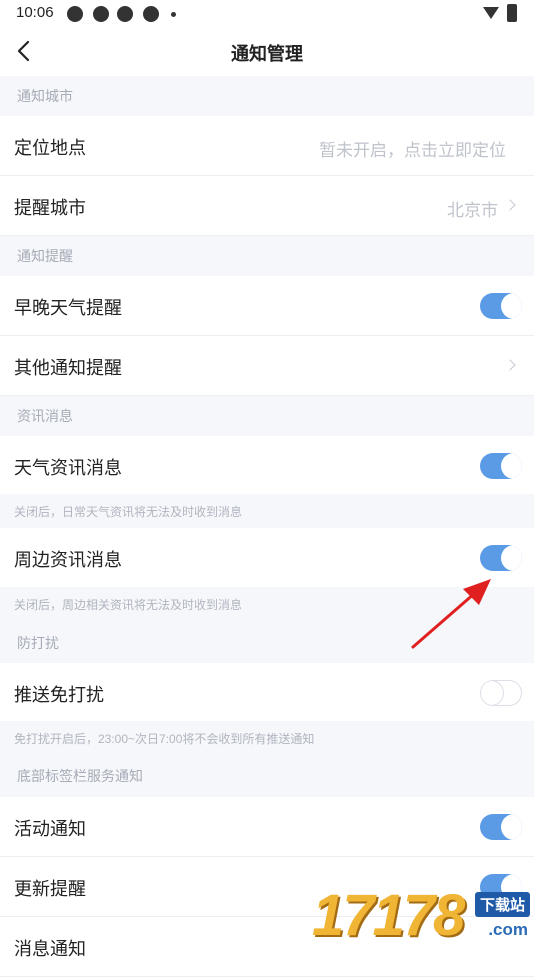 Image resolution: width=534 pixels, height=977 pixels. I want to click on nearby-news-toggle, so click(501, 558).